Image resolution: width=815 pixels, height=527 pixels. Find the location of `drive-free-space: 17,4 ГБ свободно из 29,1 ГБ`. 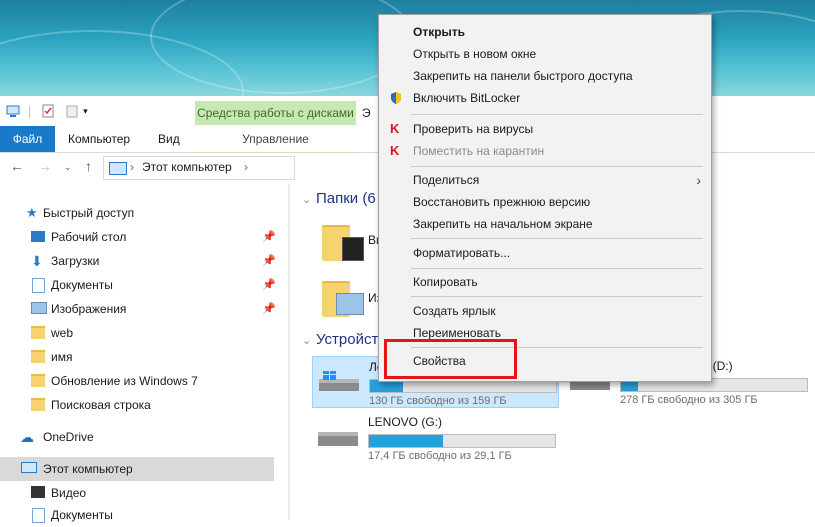

drive-free-space: 17,4 ГБ свободно из 29,1 ГБ is located at coordinates (440, 456).